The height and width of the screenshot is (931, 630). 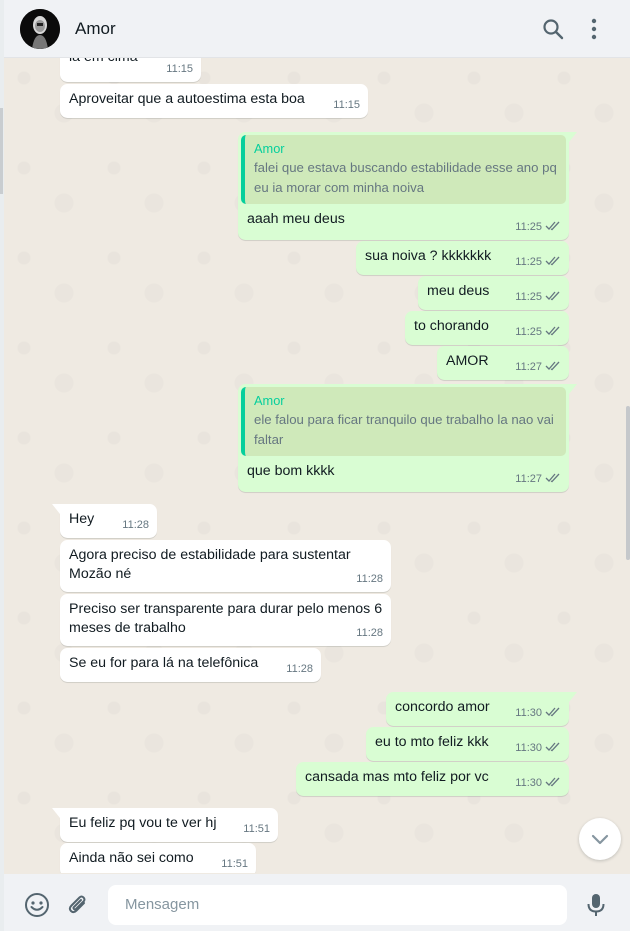 I want to click on chevron-down-icon, so click(x=600, y=839).